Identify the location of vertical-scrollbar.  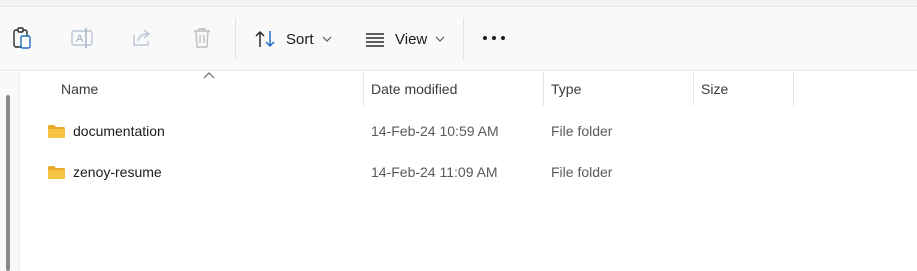
(8, 183).